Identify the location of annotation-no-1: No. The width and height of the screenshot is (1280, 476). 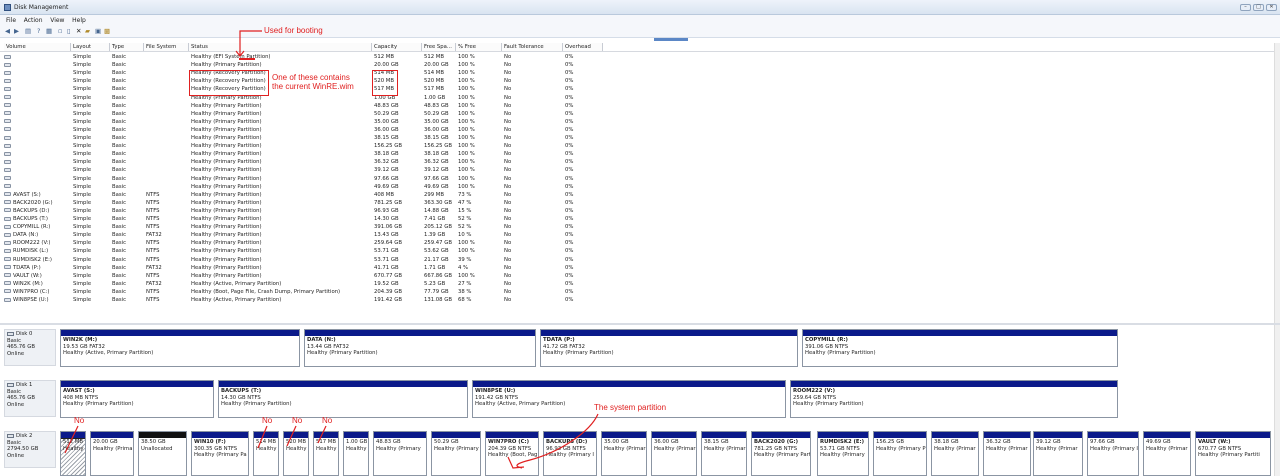
(79, 420).